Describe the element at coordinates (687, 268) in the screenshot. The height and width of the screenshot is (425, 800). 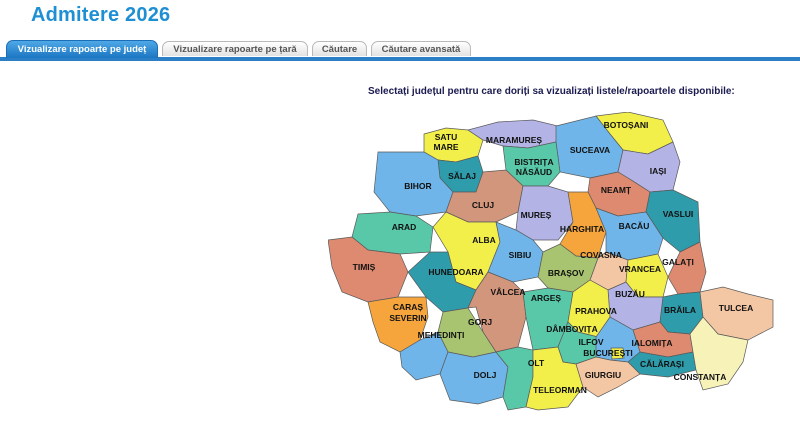
I see `county-galati` at that location.